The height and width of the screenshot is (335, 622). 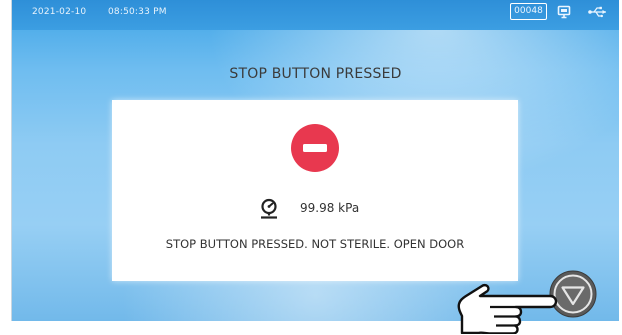 I want to click on pressure-row: 99.98 kPa, so click(x=315, y=209).